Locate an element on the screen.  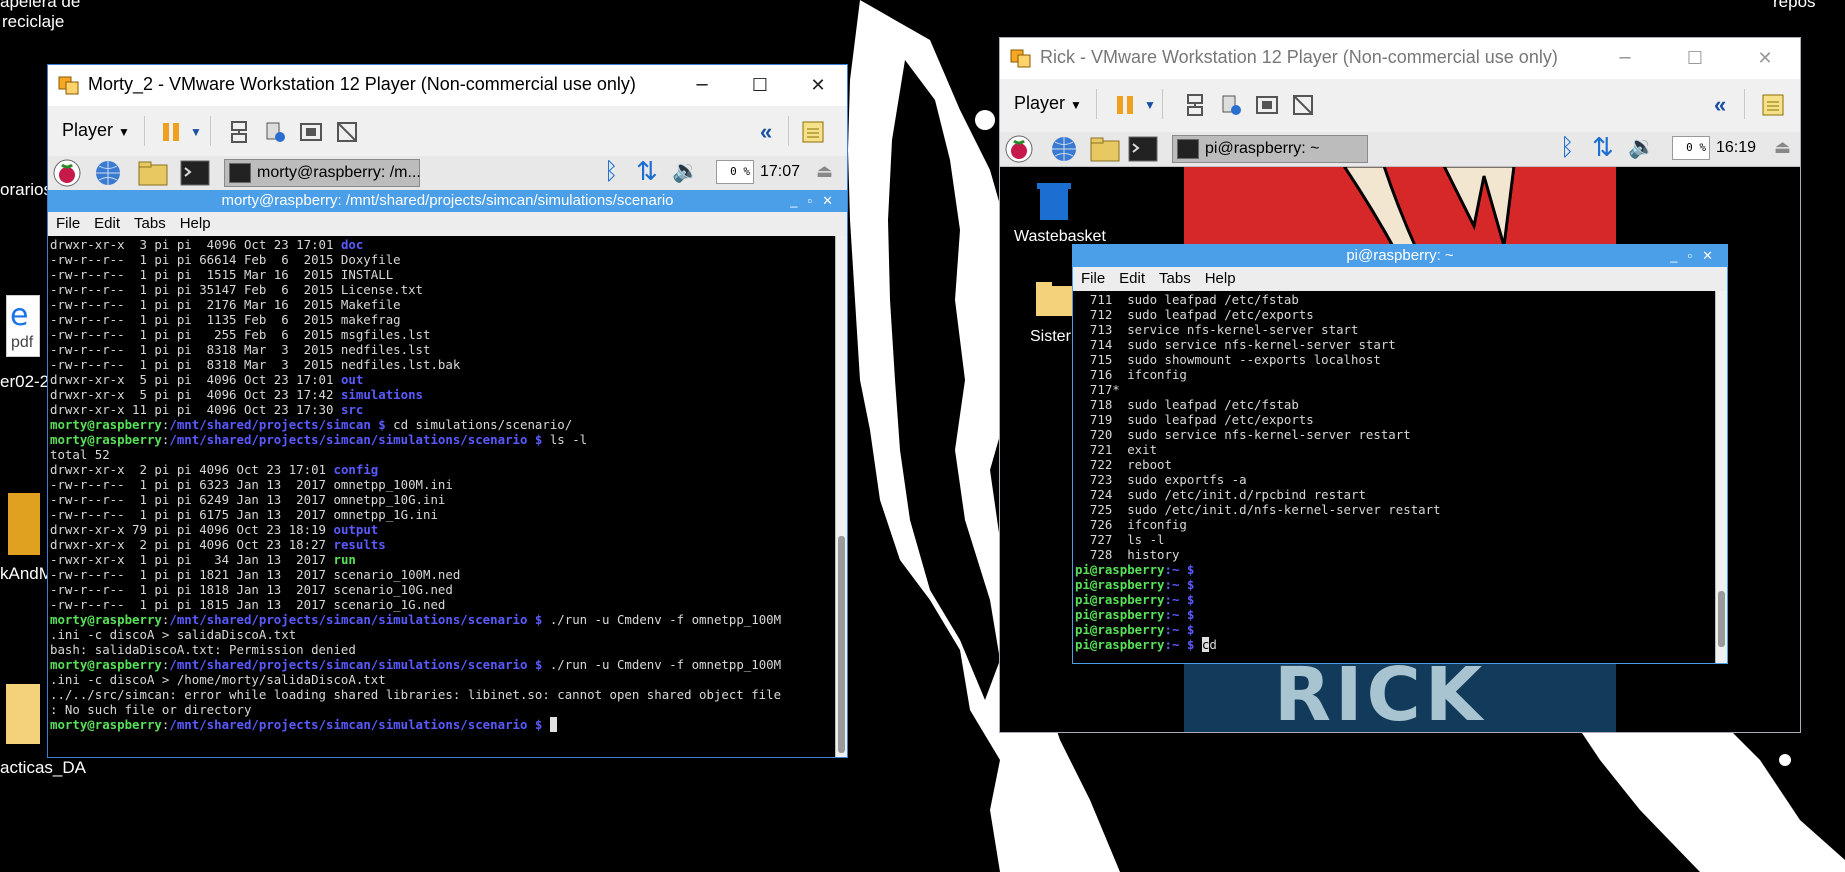
terminal-title-bar: pi@raspberry: ~ _▫✕ is located at coordinates (1400, 256).